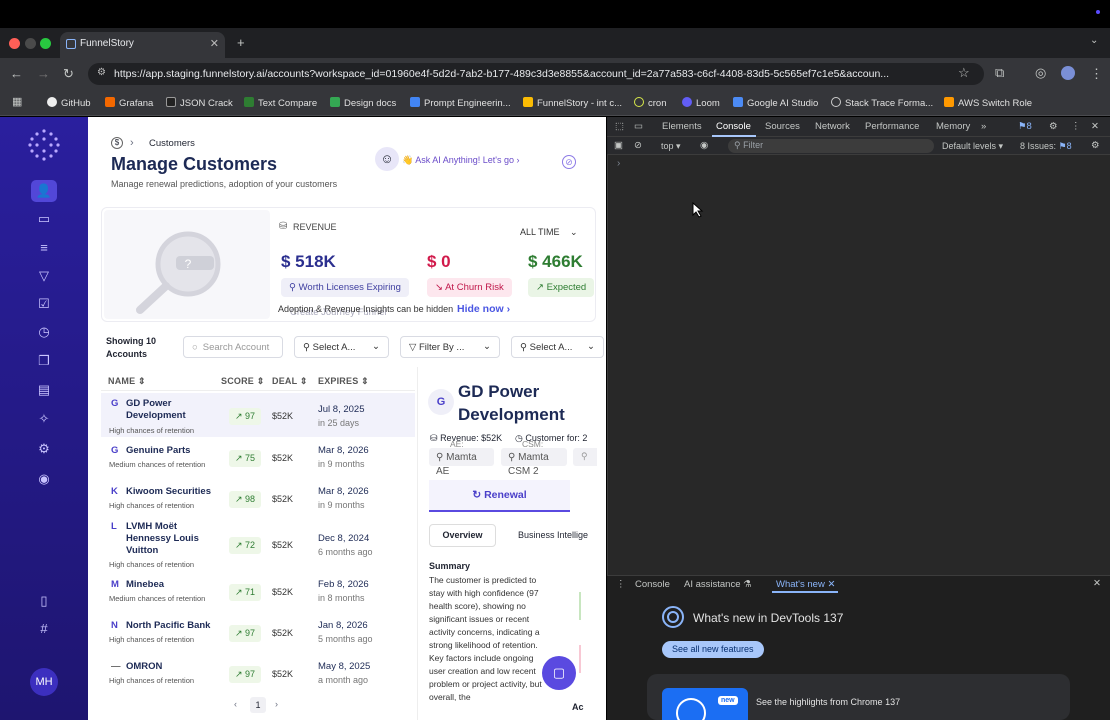  Describe the element at coordinates (999, 73) in the screenshot. I see `extensions-icon: ⧉` at that location.